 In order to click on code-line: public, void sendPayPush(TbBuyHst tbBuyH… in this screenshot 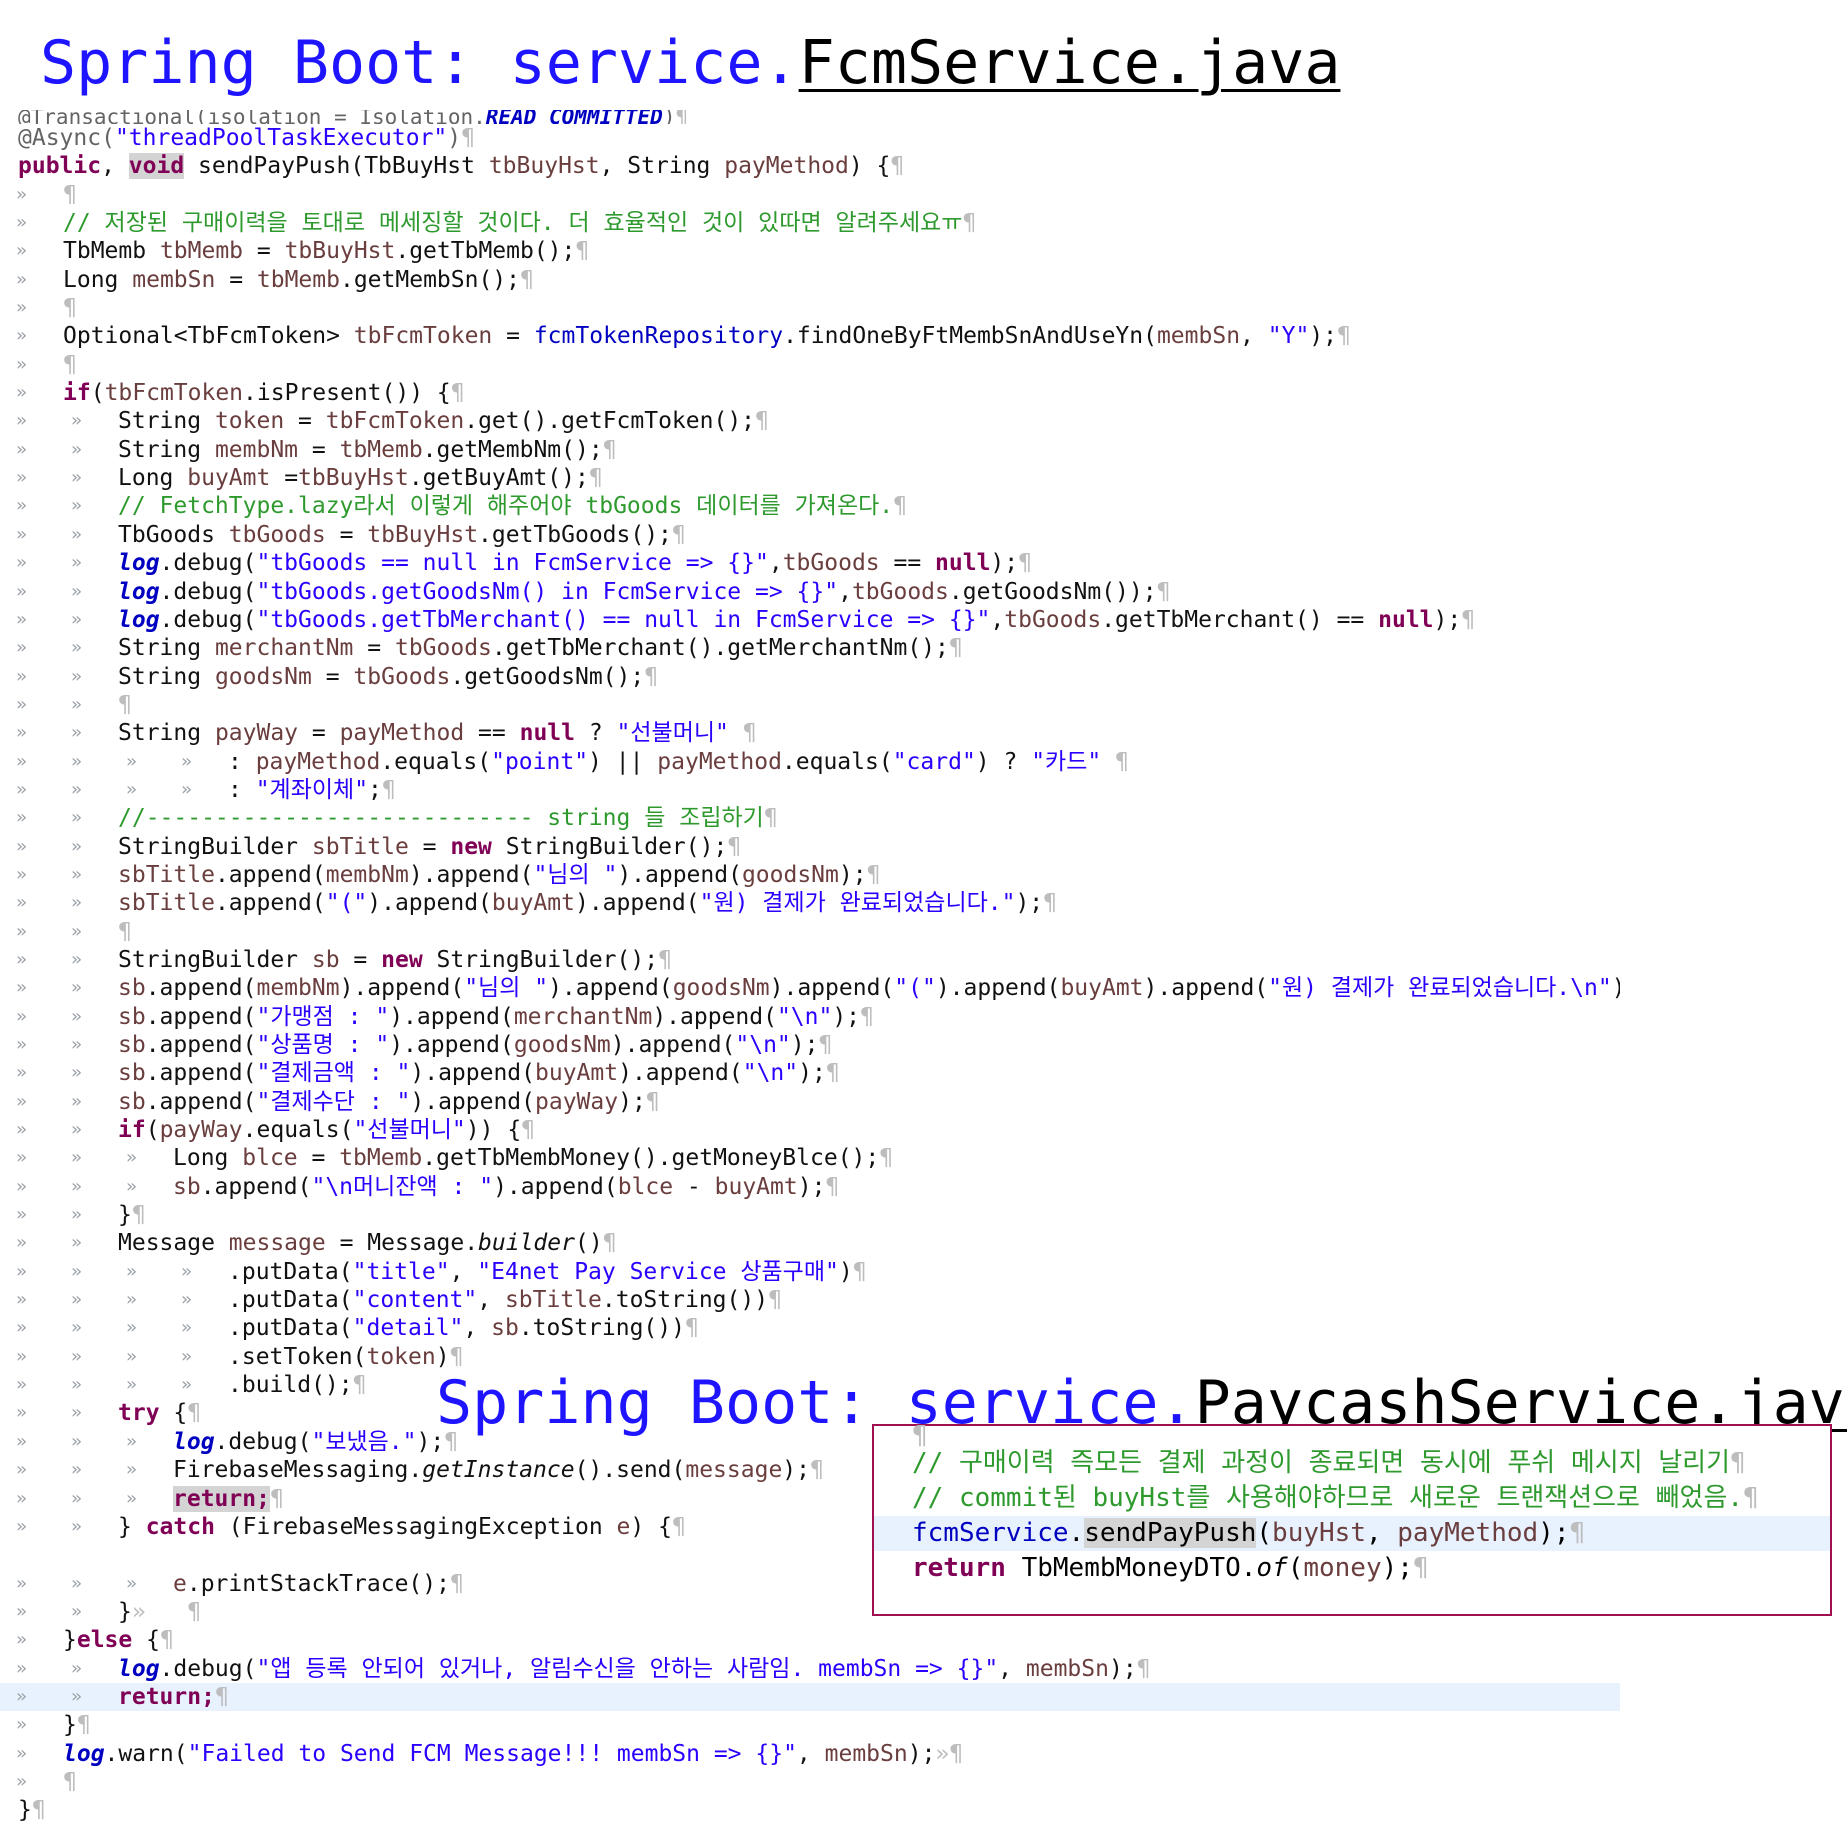, I will do `click(810, 166)`.